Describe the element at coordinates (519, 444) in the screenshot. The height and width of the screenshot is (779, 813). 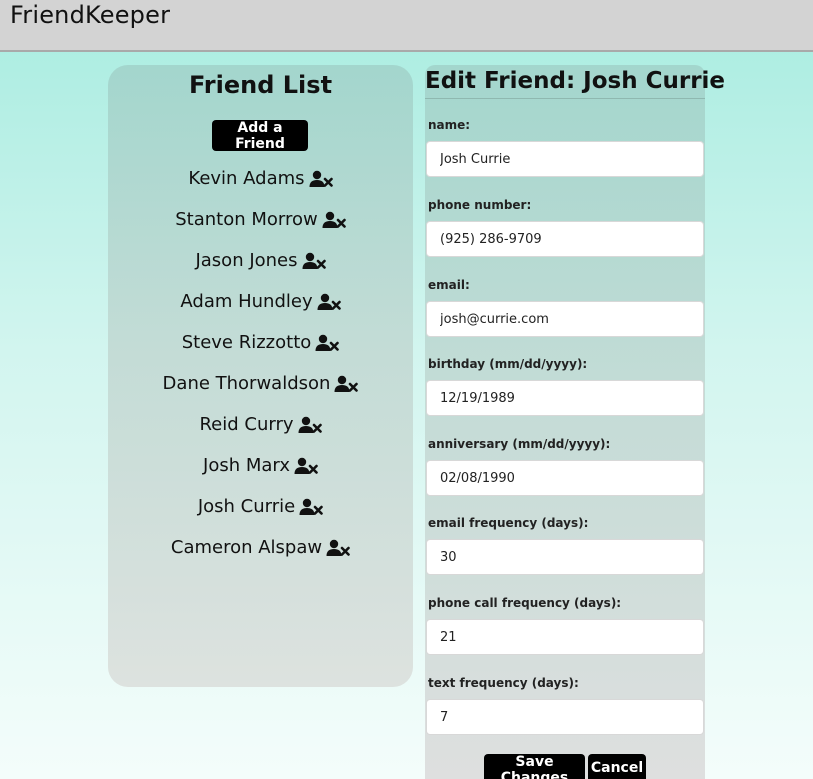
I see `anniversary-label: anniversary (mm/dd/yyyy):` at that location.